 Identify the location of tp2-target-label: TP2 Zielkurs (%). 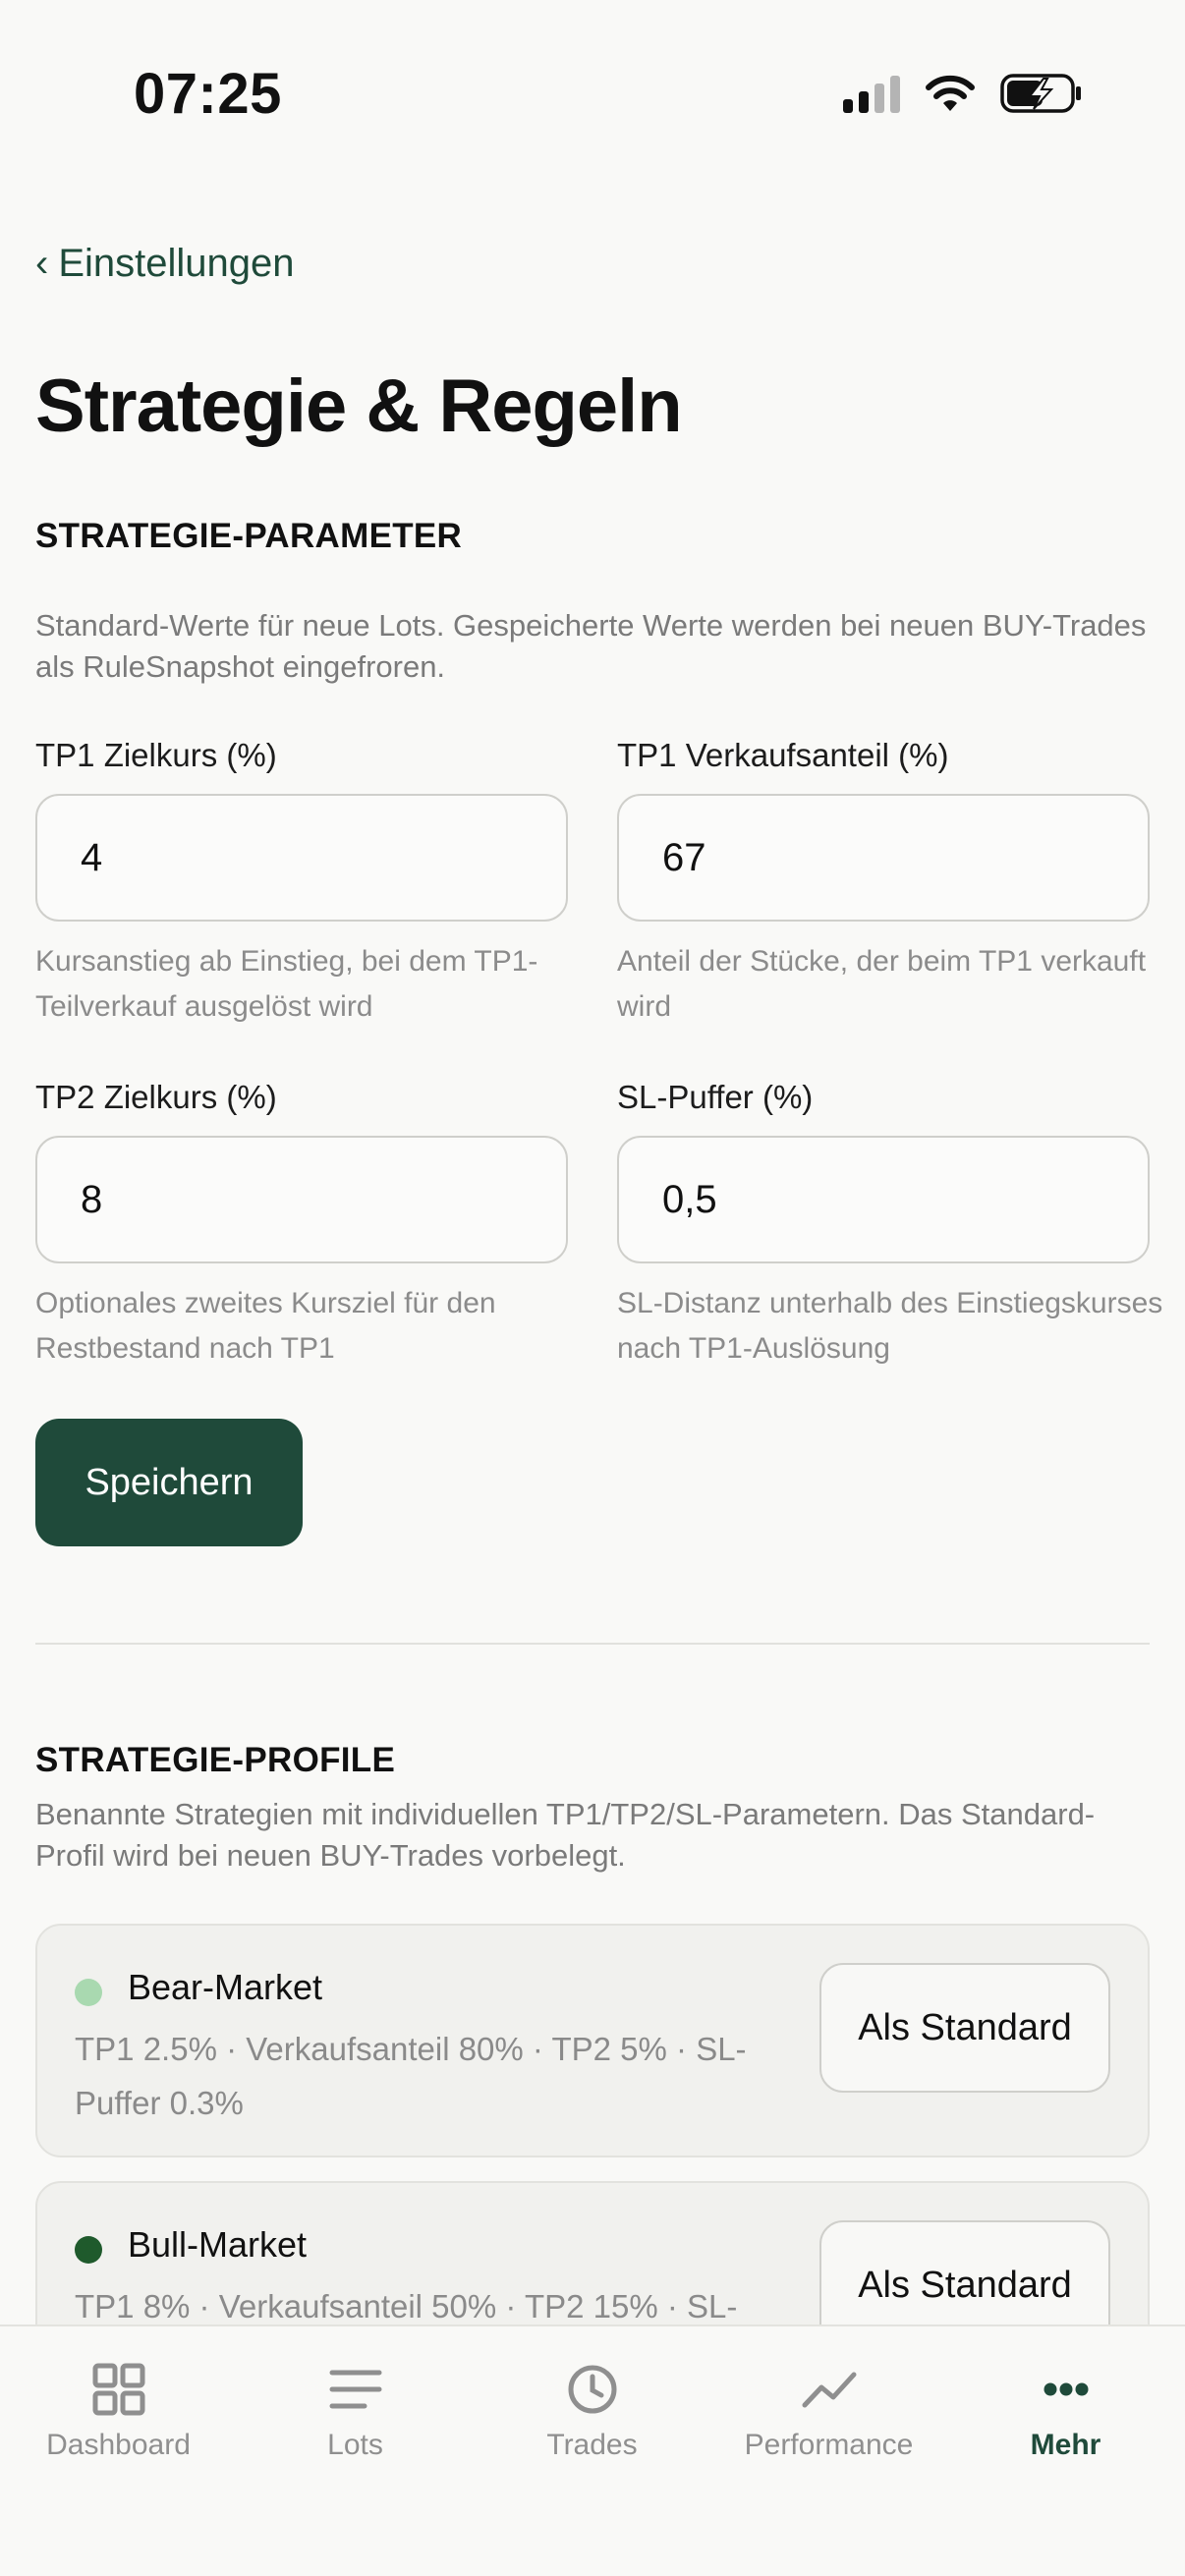
(156, 1097).